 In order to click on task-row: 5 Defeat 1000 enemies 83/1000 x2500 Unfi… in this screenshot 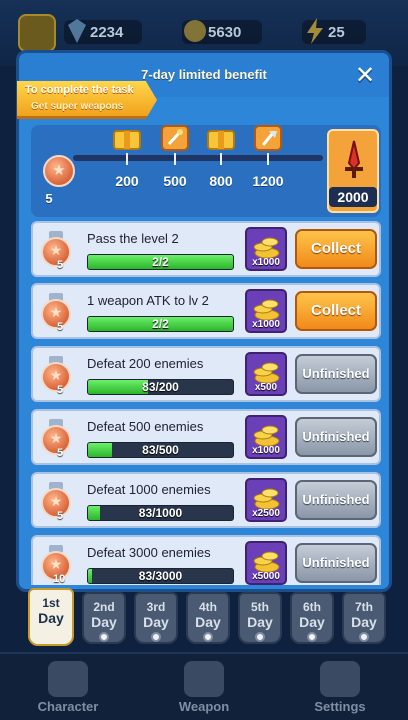, I will do `click(206, 500)`.